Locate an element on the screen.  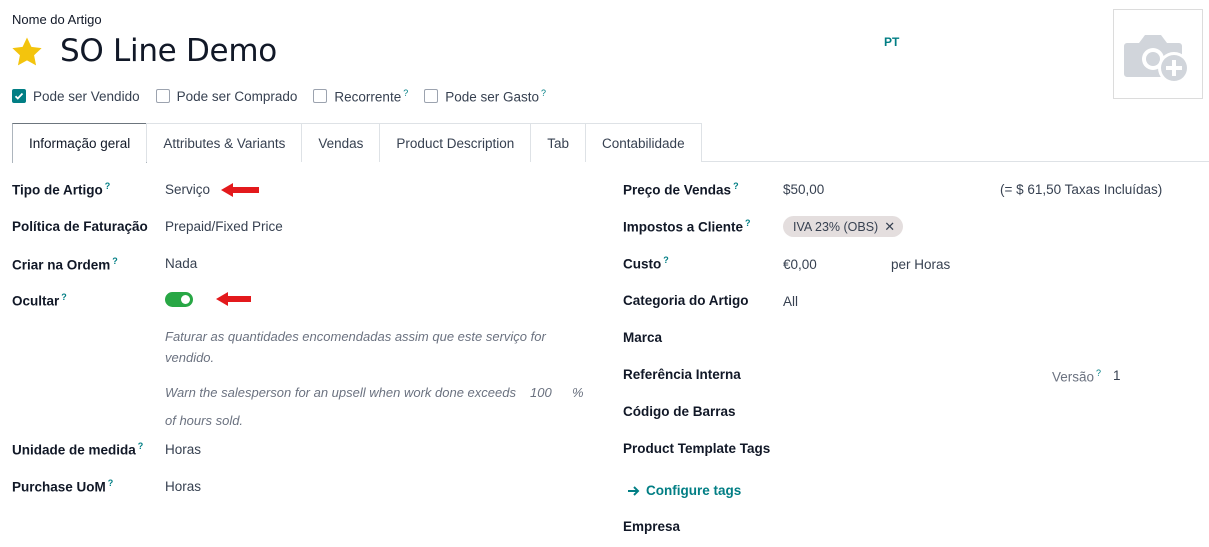
tab-general-information: Informação geral is located at coordinates (80, 143).